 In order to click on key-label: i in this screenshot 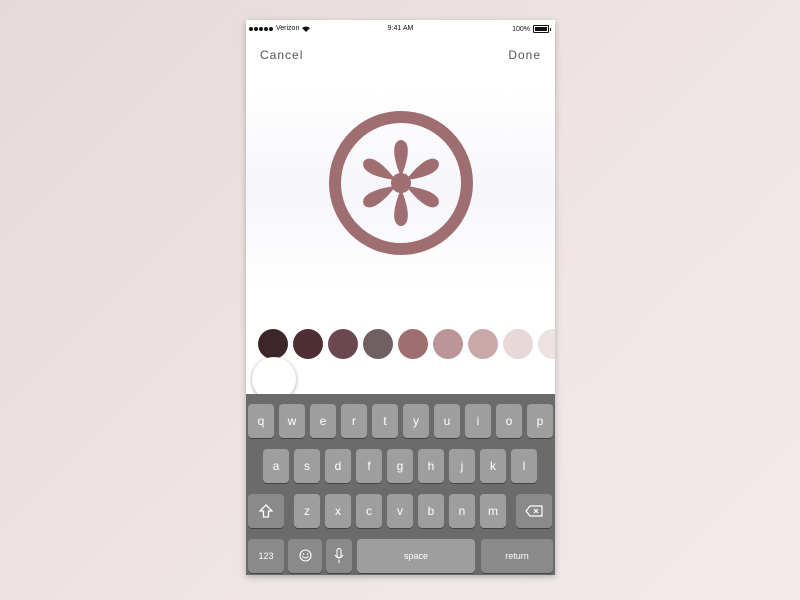, I will do `click(478, 421)`.